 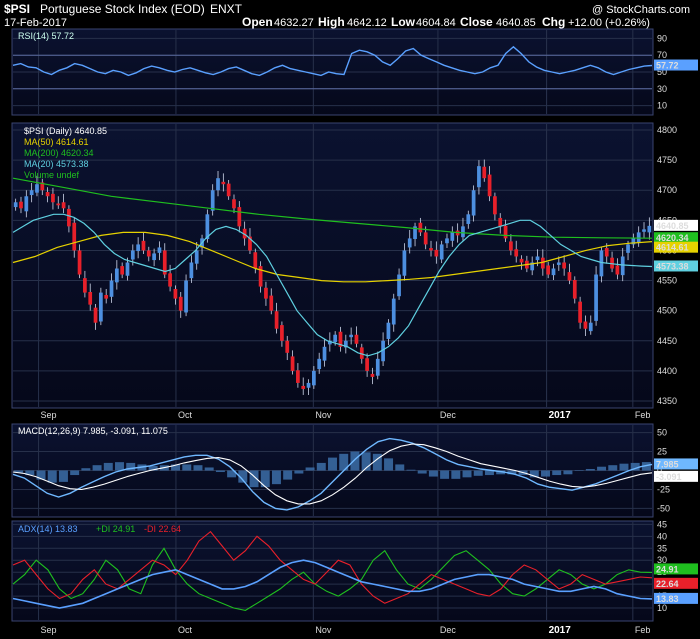 What do you see at coordinates (667, 569) in the screenshot?
I see `plus-di-last-label: 24.91` at bounding box center [667, 569].